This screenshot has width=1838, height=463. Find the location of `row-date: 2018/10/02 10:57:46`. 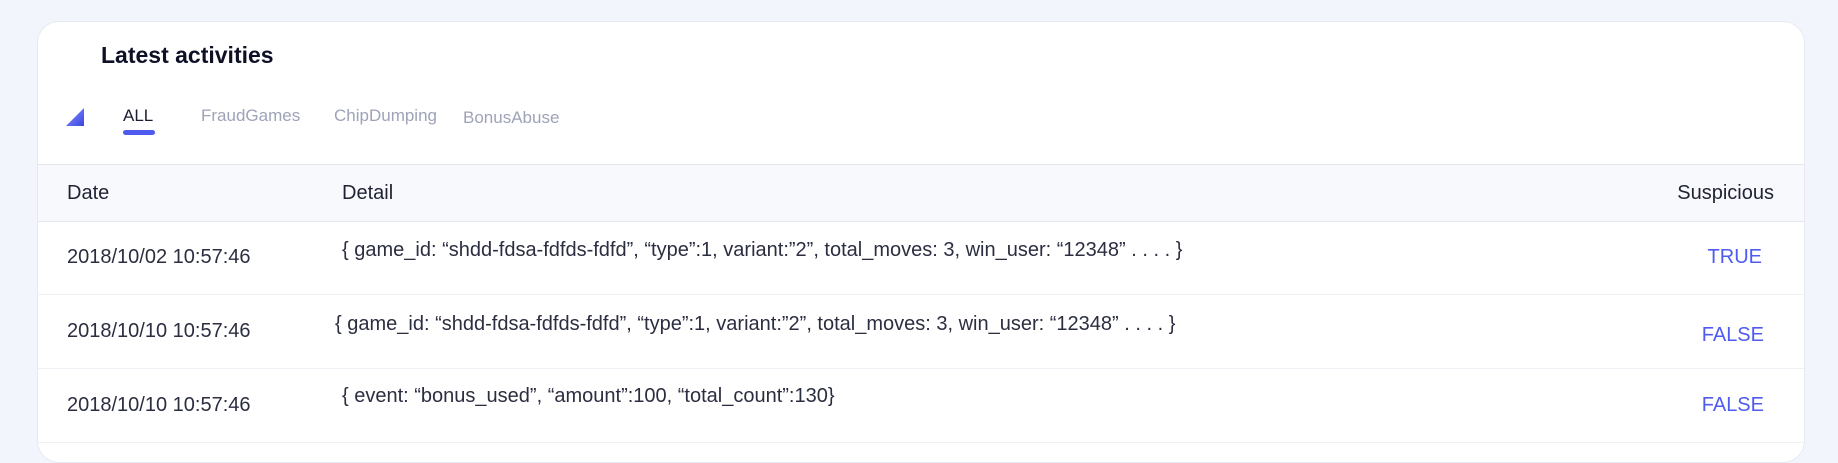

row-date: 2018/10/02 10:57:46 is located at coordinates (159, 257).